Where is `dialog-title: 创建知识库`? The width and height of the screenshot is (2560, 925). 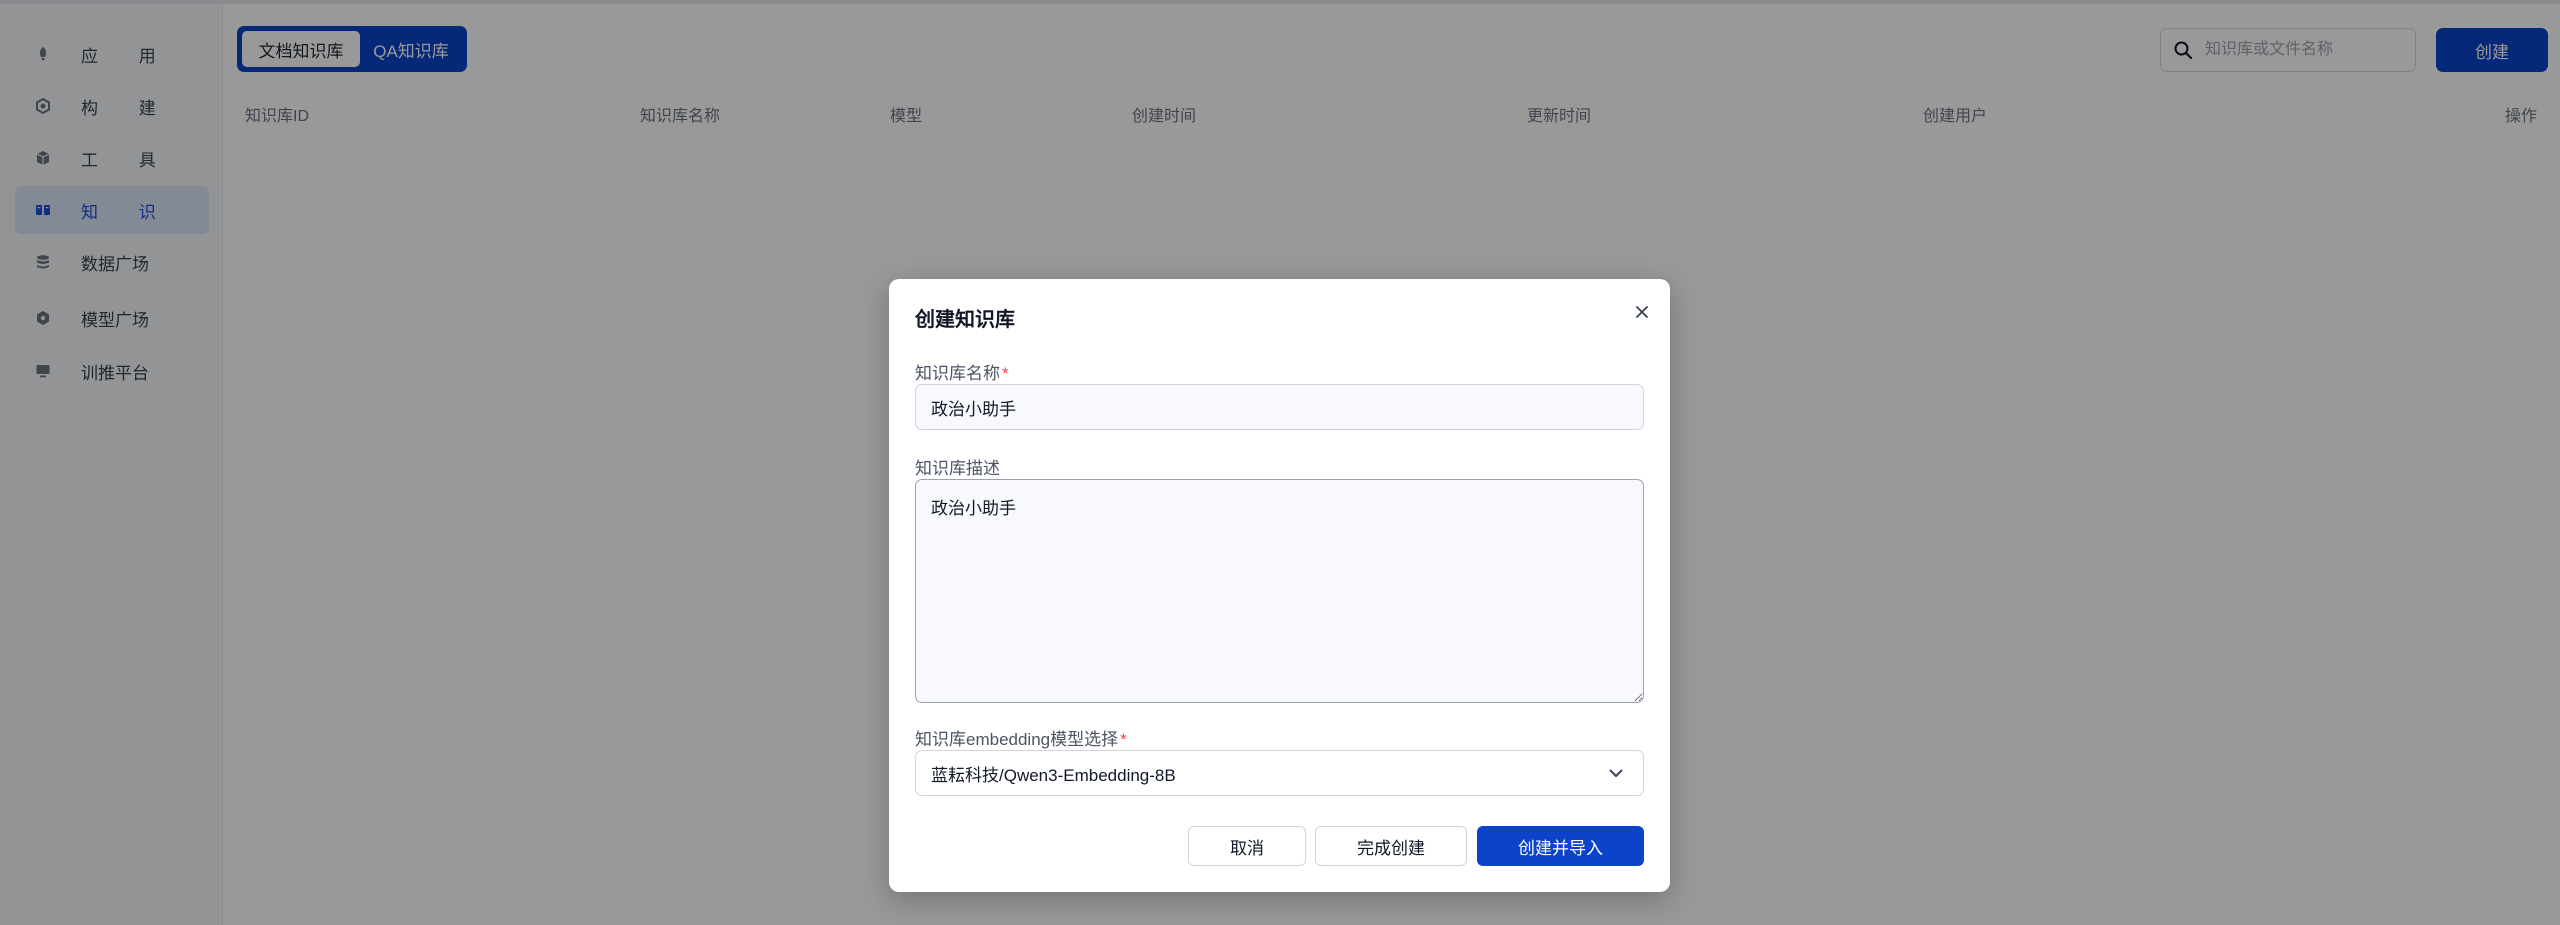 dialog-title: 创建知识库 is located at coordinates (965, 320).